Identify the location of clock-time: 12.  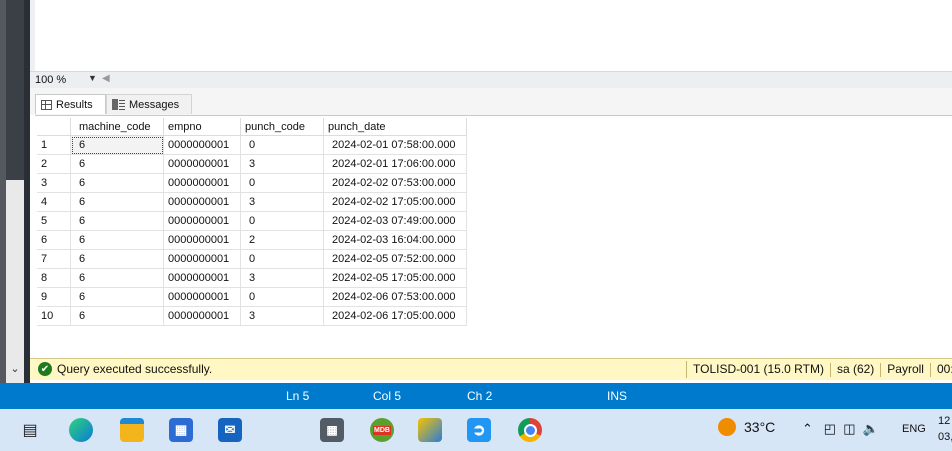
(944, 421).